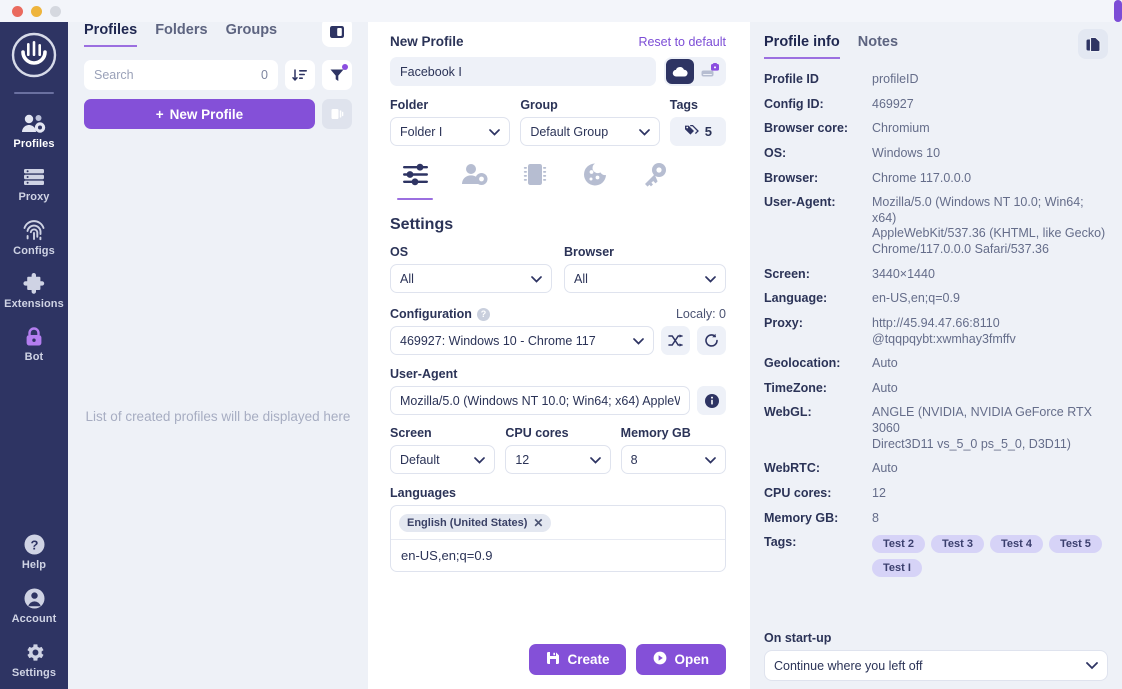 The height and width of the screenshot is (689, 1122). What do you see at coordinates (561, 11) in the screenshot?
I see `titlebar` at bounding box center [561, 11].